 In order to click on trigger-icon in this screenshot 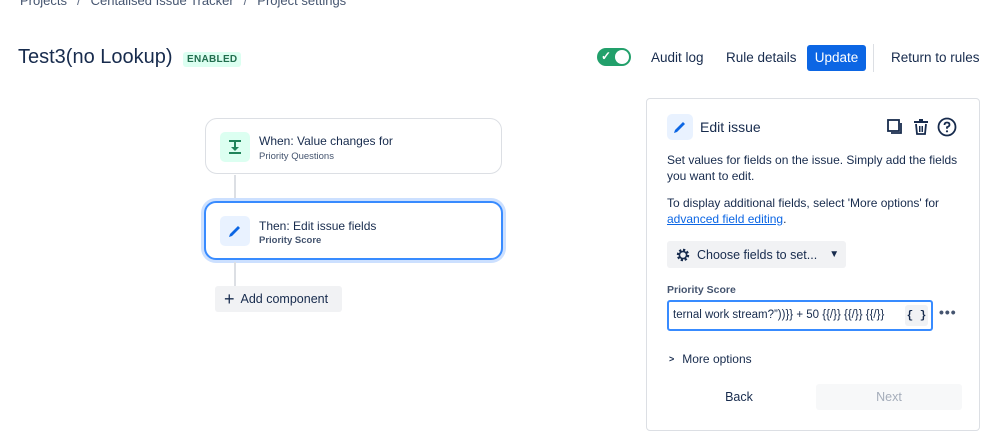, I will do `click(235, 147)`.